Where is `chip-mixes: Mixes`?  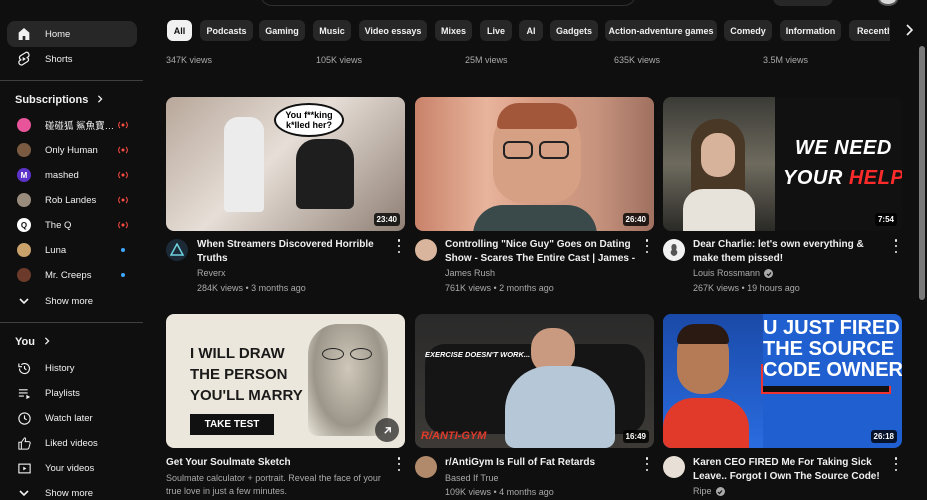
chip-mixes: Mixes is located at coordinates (453, 30).